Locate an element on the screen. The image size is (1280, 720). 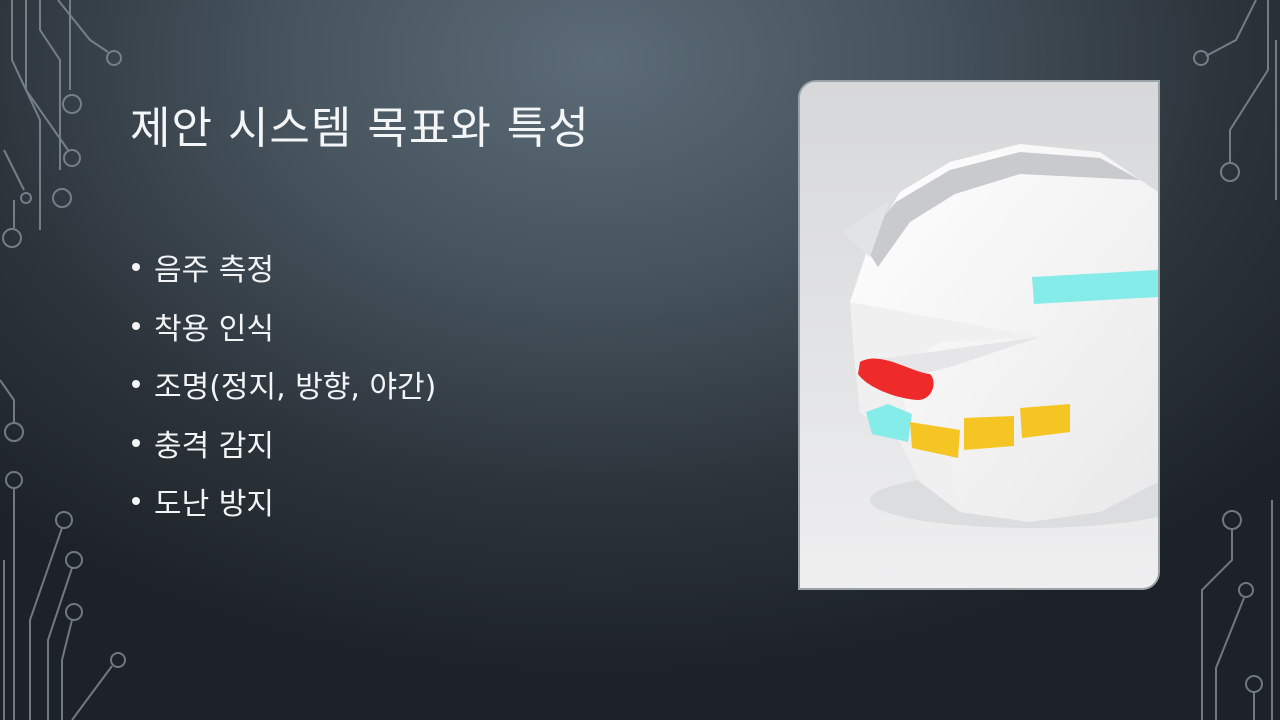
bullet-text: 충격 감지 is located at coordinates (214, 446).